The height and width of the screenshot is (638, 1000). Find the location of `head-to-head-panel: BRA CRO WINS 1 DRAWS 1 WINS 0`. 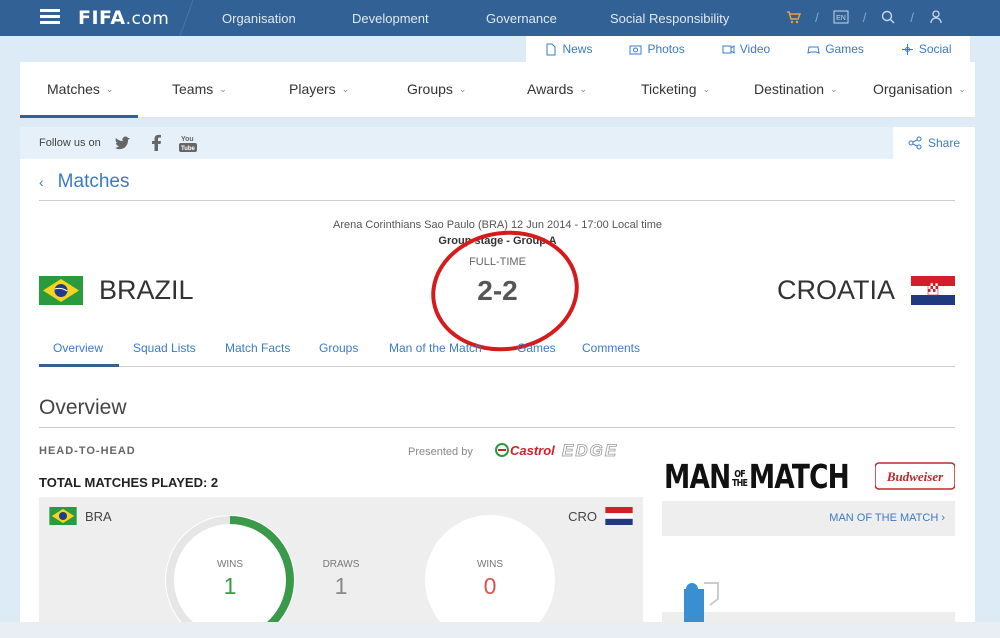

head-to-head-panel: BRA CRO WINS 1 DRAWS 1 WINS 0 is located at coordinates (341, 567).